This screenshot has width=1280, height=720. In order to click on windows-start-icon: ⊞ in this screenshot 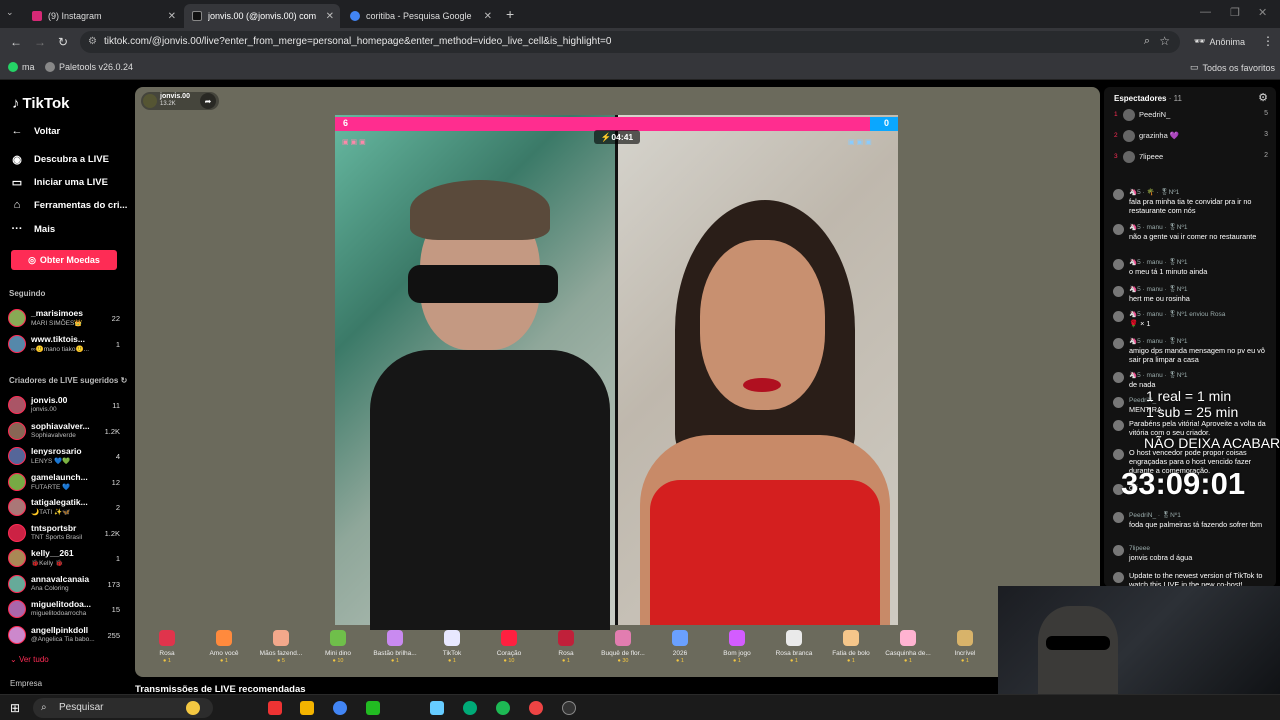, I will do `click(15, 708)`.